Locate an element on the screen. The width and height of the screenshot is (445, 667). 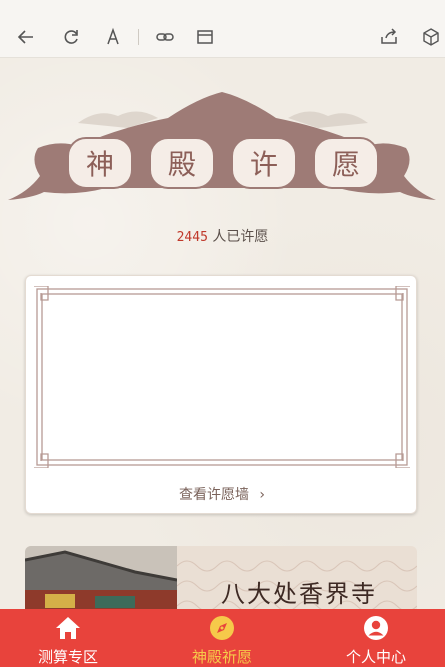
toolbar-divider is located at coordinates (138, 37).